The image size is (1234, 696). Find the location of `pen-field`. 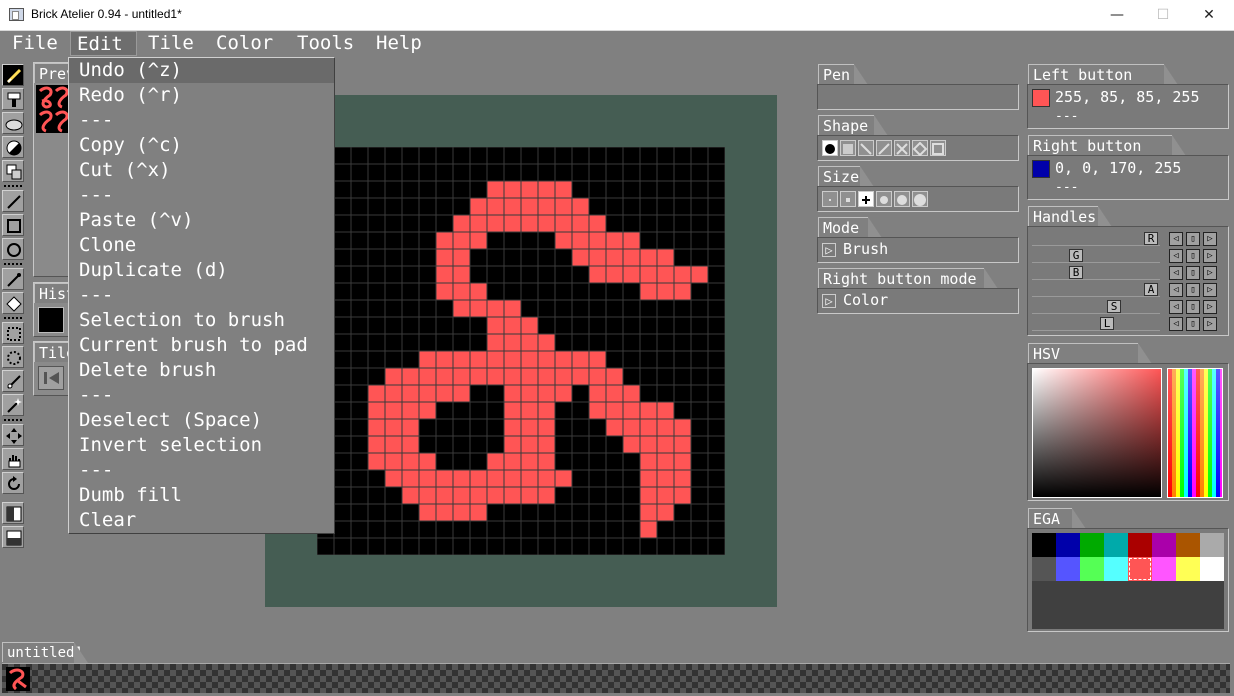

pen-field is located at coordinates (918, 97).